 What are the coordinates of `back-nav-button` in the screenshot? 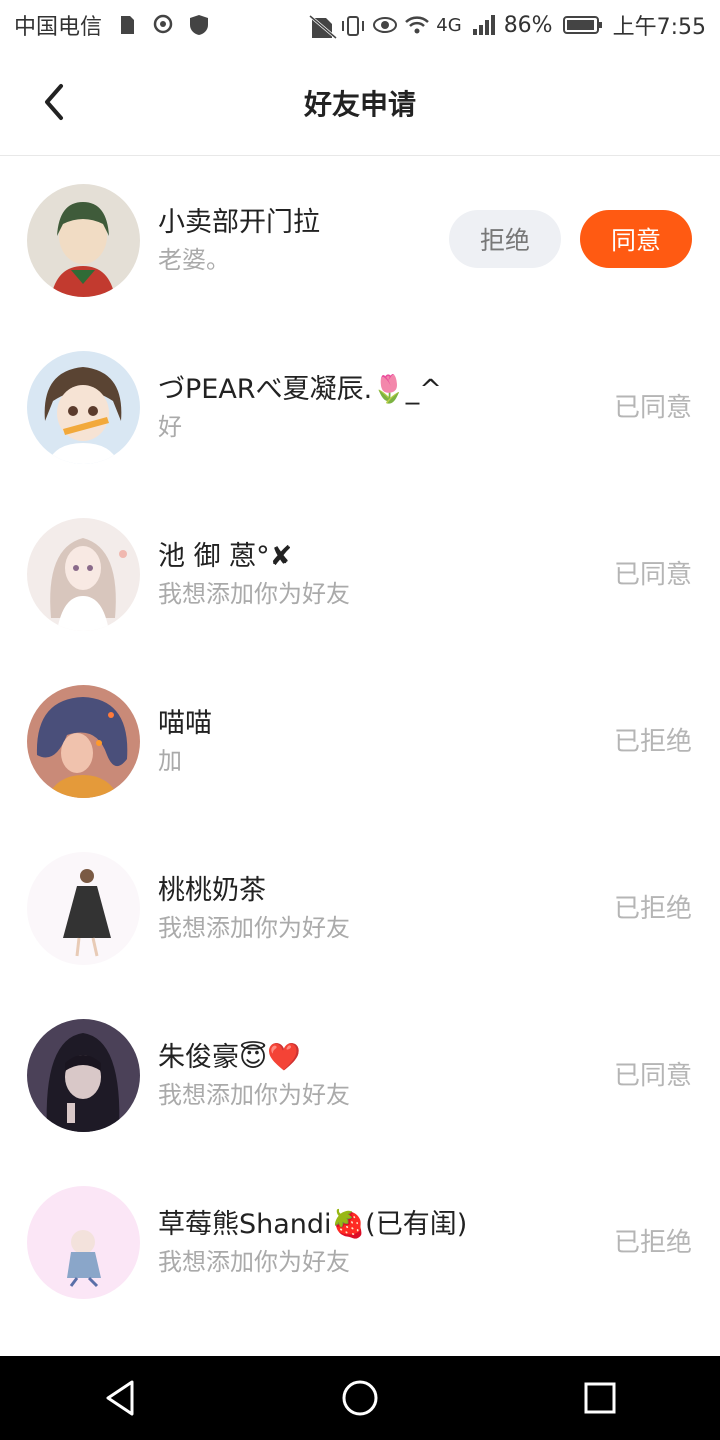 It's located at (120, 1398).